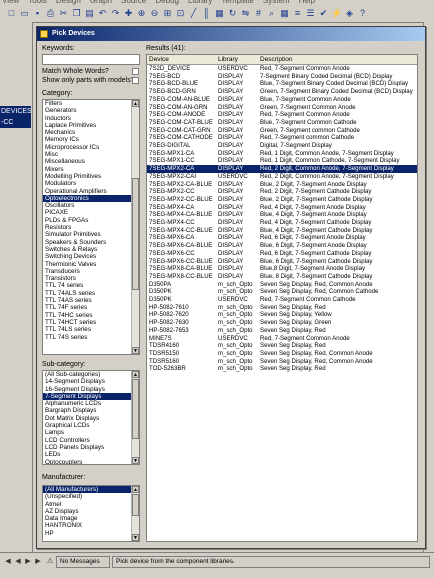  I want to click on category-item: Miscellaneous, so click(87, 161).